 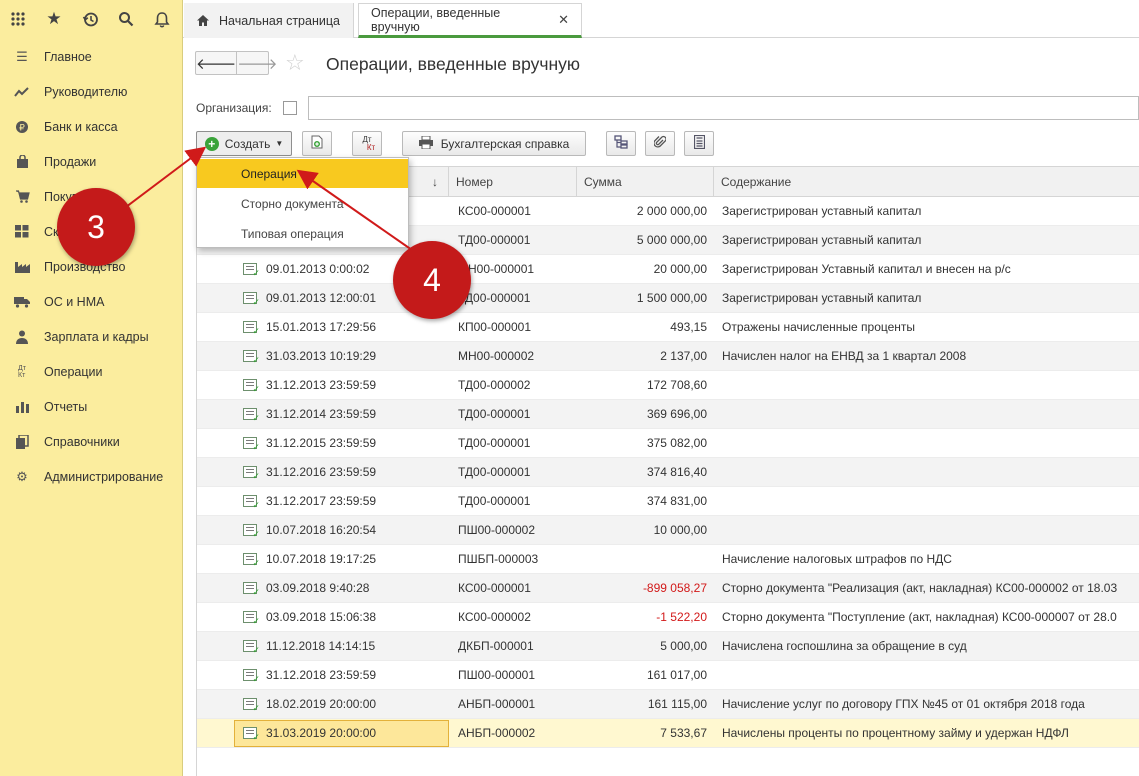 I want to click on column-number-header: Номер, so click(x=513, y=182).